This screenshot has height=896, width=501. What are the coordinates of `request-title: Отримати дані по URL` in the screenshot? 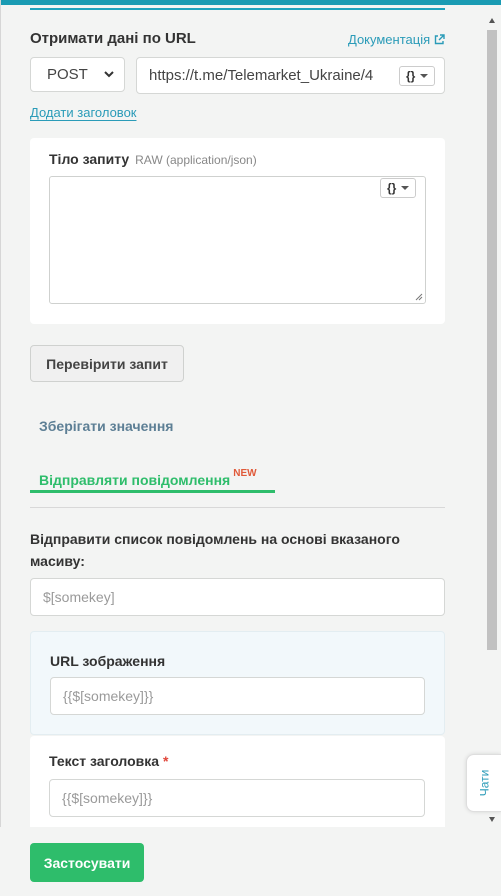 It's located at (113, 38).